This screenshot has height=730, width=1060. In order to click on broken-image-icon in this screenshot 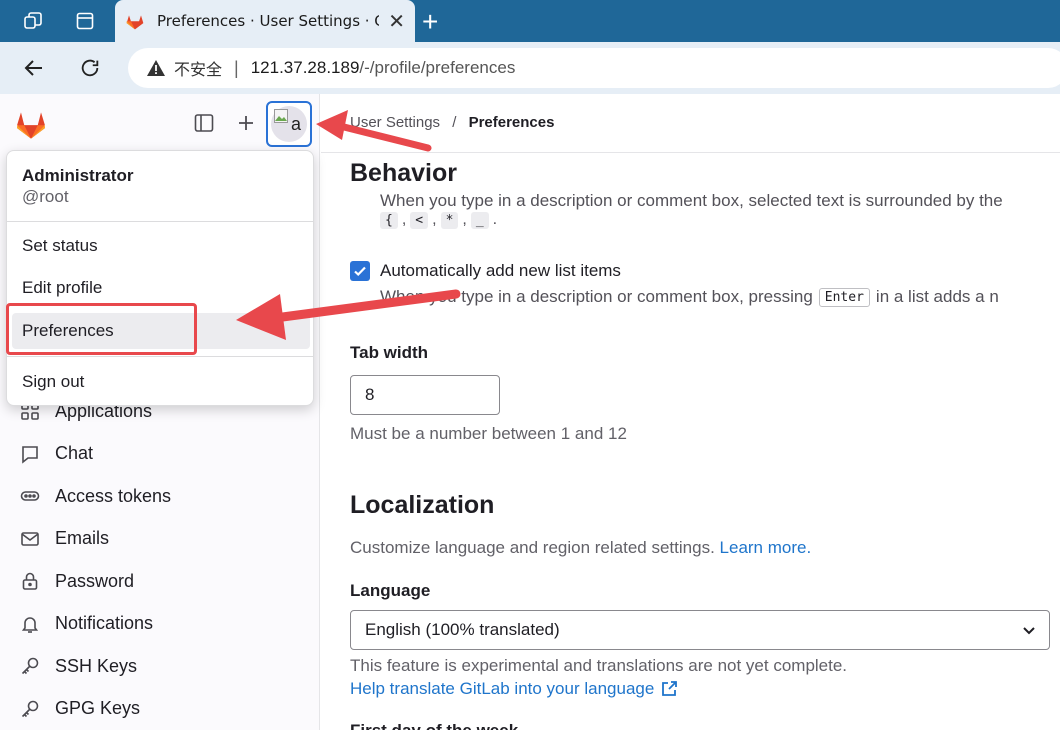, I will do `click(281, 116)`.